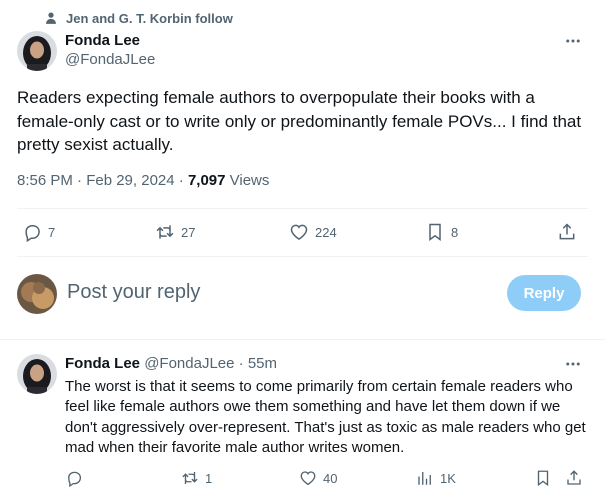 This screenshot has height=504, width=605. Describe the element at coordinates (441, 232) in the screenshot. I see `bookmark-action: 8` at that location.